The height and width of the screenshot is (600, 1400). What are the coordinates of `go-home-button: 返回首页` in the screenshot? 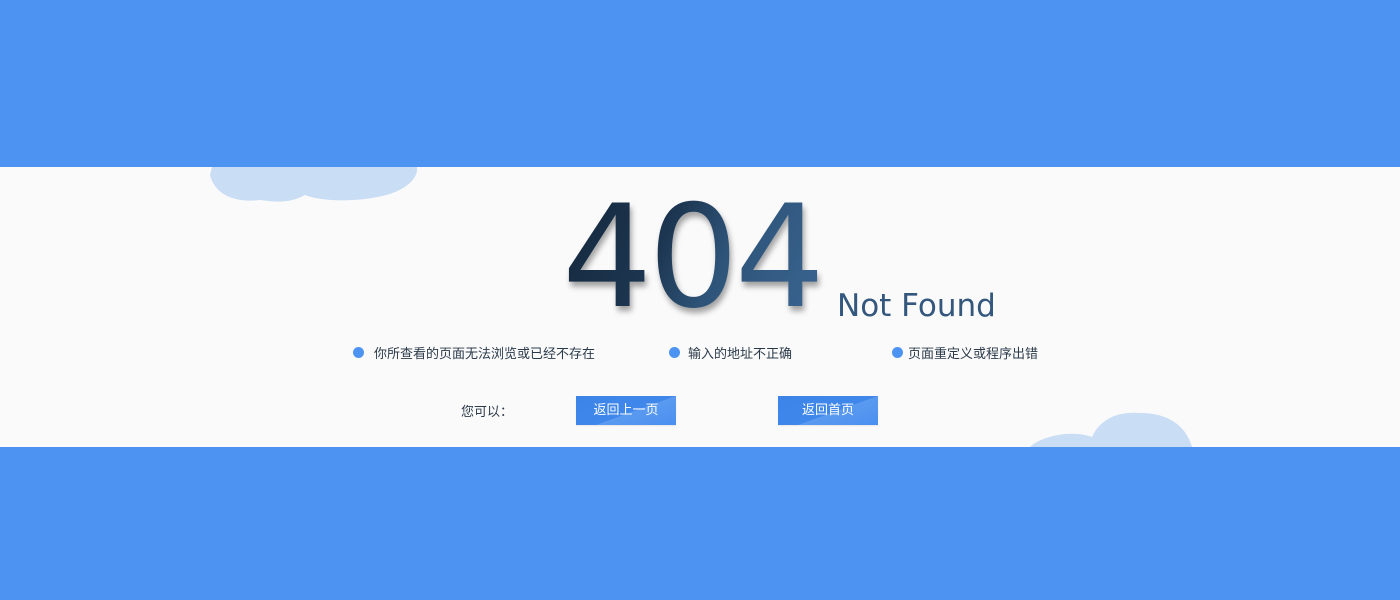 It's located at (828, 410).